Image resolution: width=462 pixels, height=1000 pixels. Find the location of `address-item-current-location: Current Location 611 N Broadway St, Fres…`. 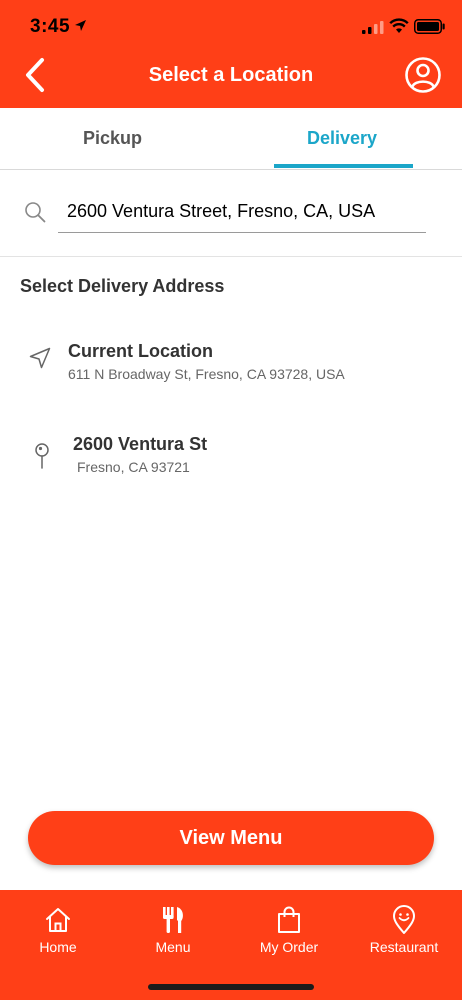

address-item-current-location: Current Location 611 N Broadway St, Fres… is located at coordinates (231, 367).